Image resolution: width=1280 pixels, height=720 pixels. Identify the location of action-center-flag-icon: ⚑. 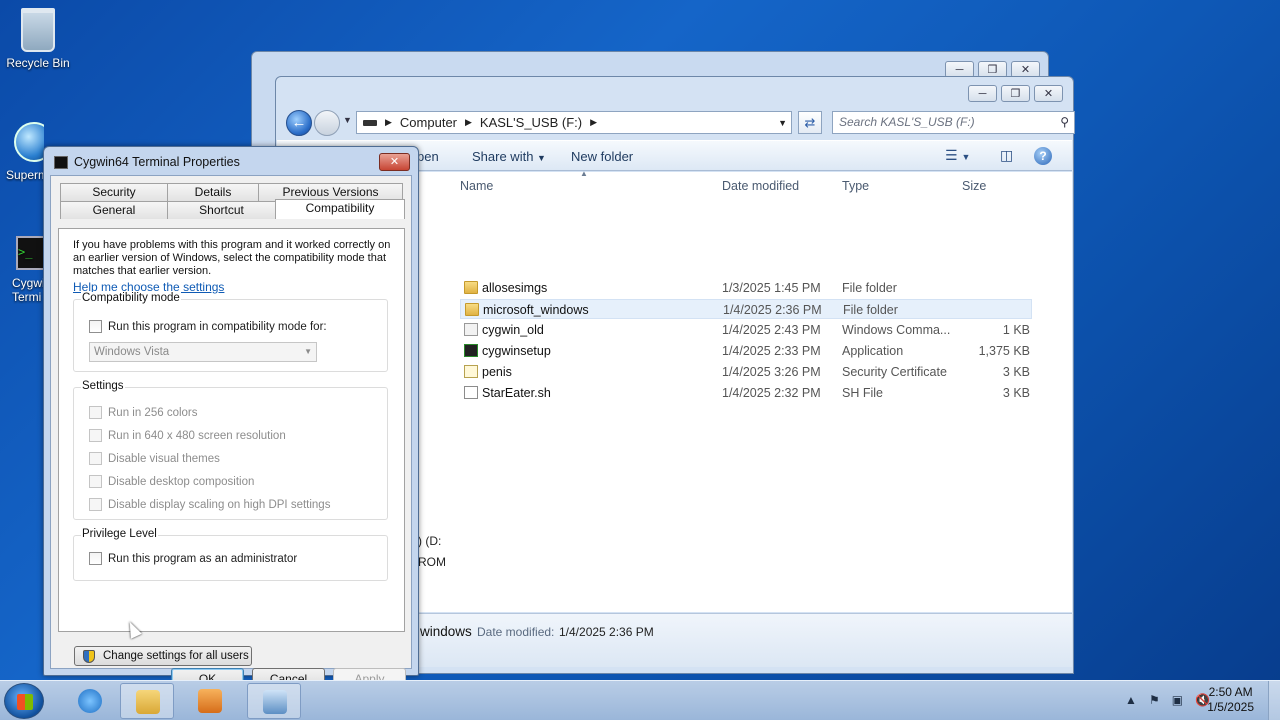
(1154, 700).